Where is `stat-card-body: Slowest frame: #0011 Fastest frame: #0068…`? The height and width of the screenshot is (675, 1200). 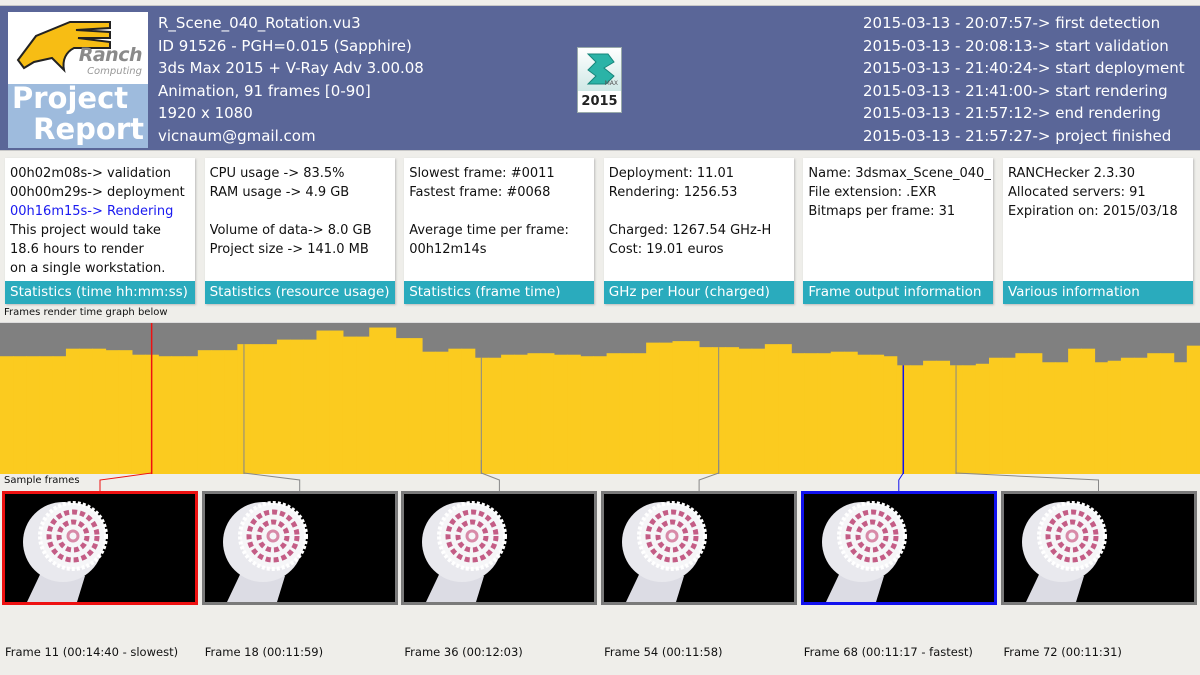 stat-card-body: Slowest frame: #0011 Fastest frame: #0068… is located at coordinates (501, 211).